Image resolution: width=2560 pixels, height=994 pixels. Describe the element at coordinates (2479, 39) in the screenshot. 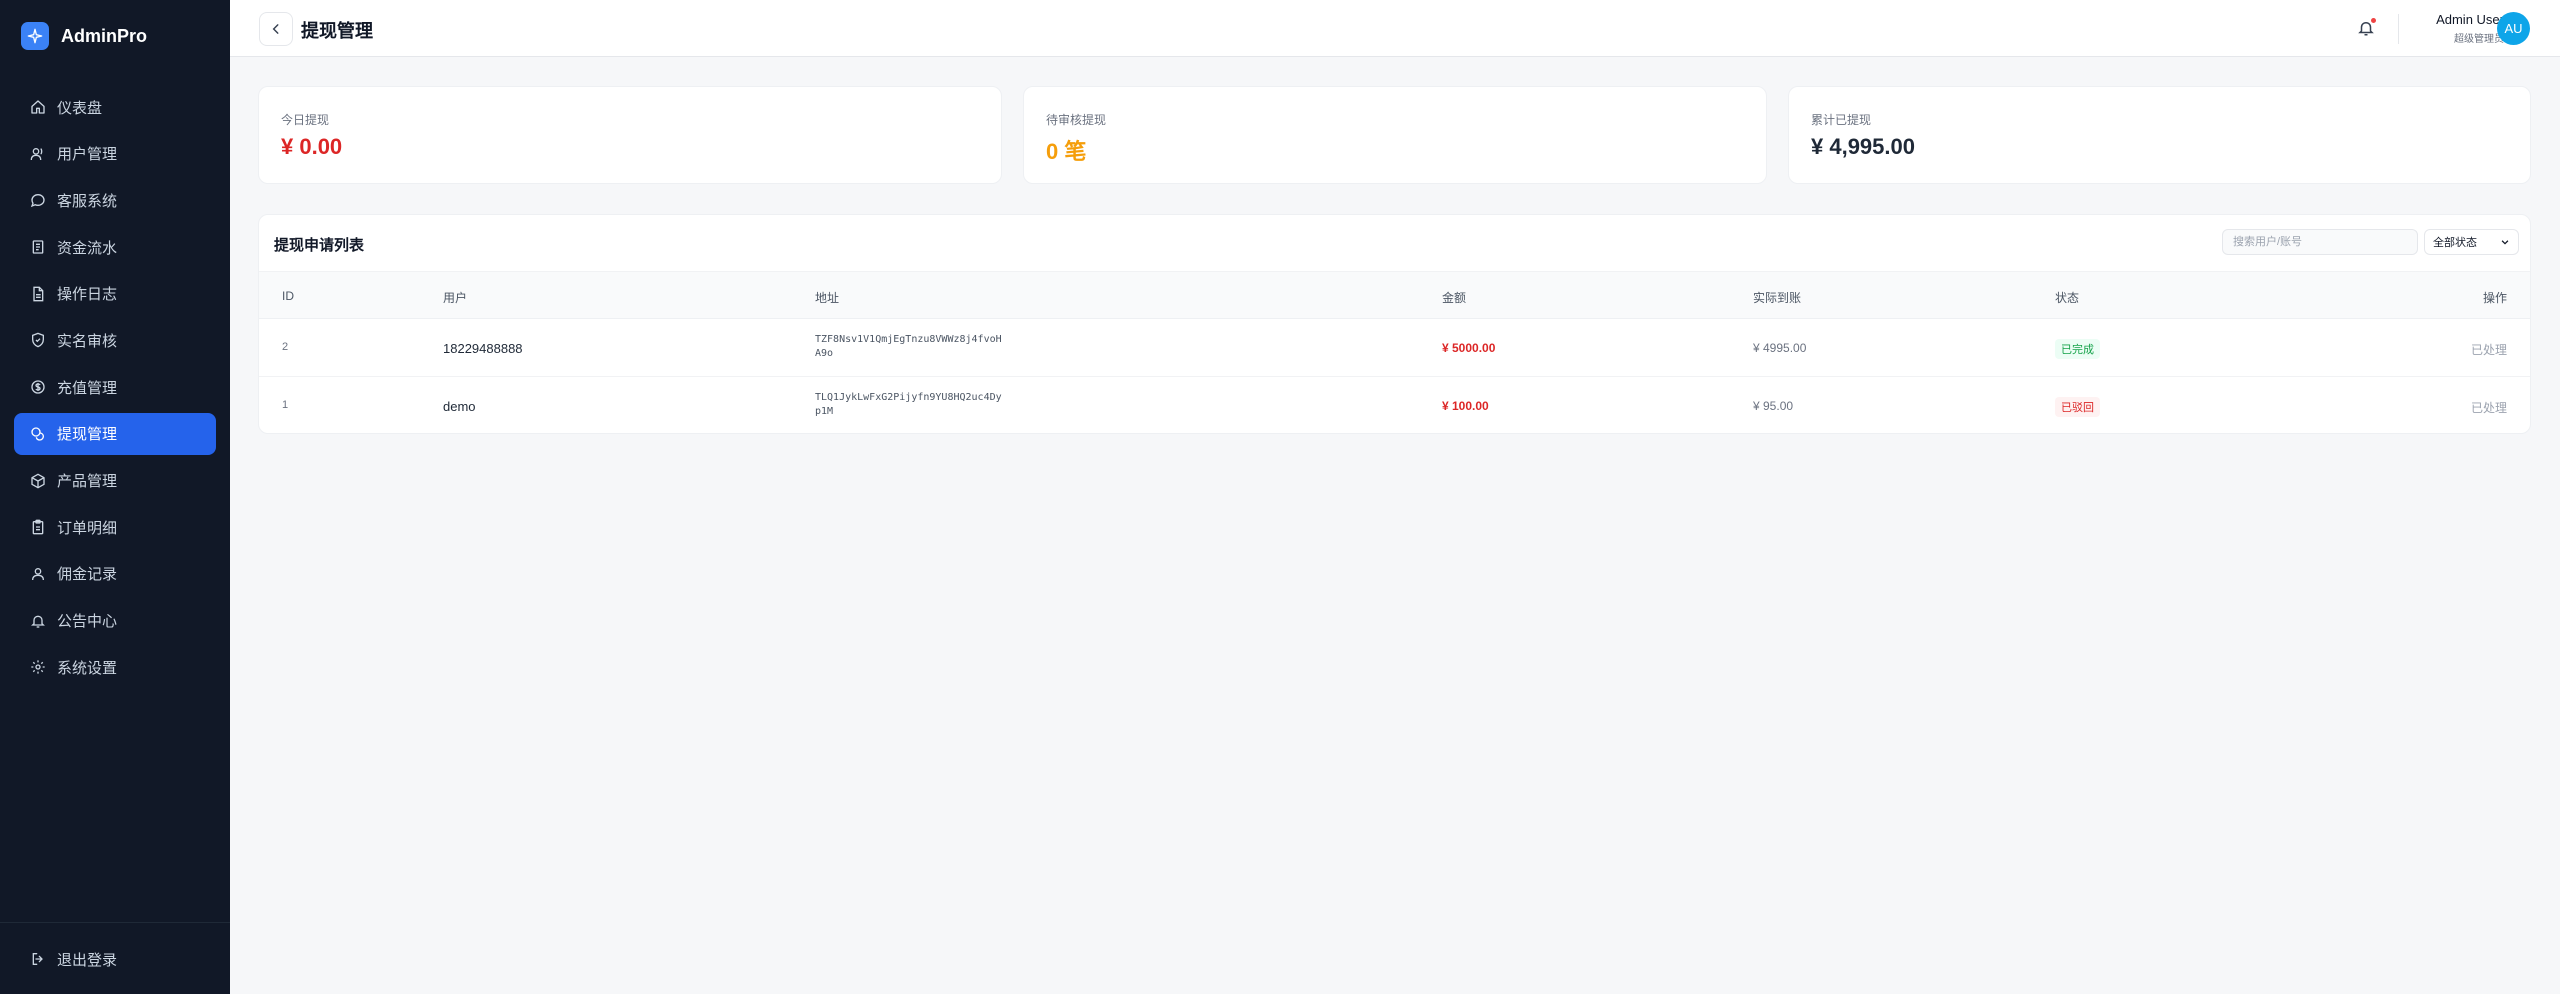

I see `user-role: 超级管理员` at that location.